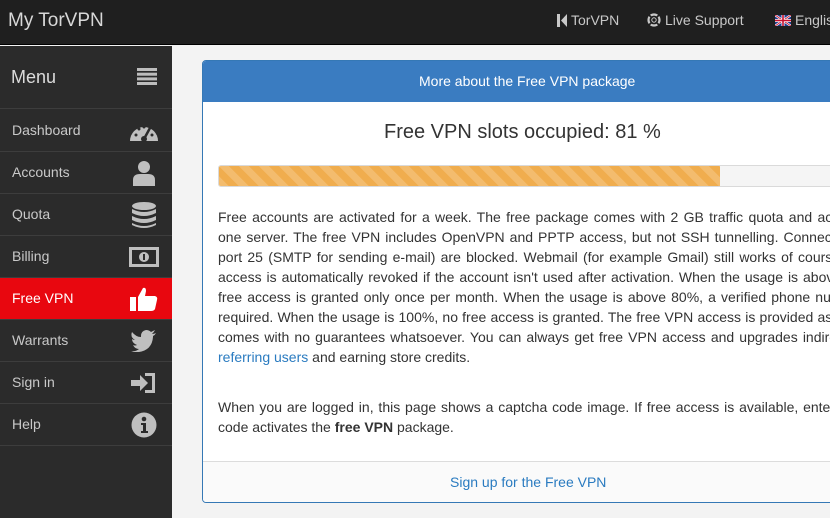 The image size is (830, 518). What do you see at coordinates (147, 76) in the screenshot?
I see `hamburger-menu-icon` at bounding box center [147, 76].